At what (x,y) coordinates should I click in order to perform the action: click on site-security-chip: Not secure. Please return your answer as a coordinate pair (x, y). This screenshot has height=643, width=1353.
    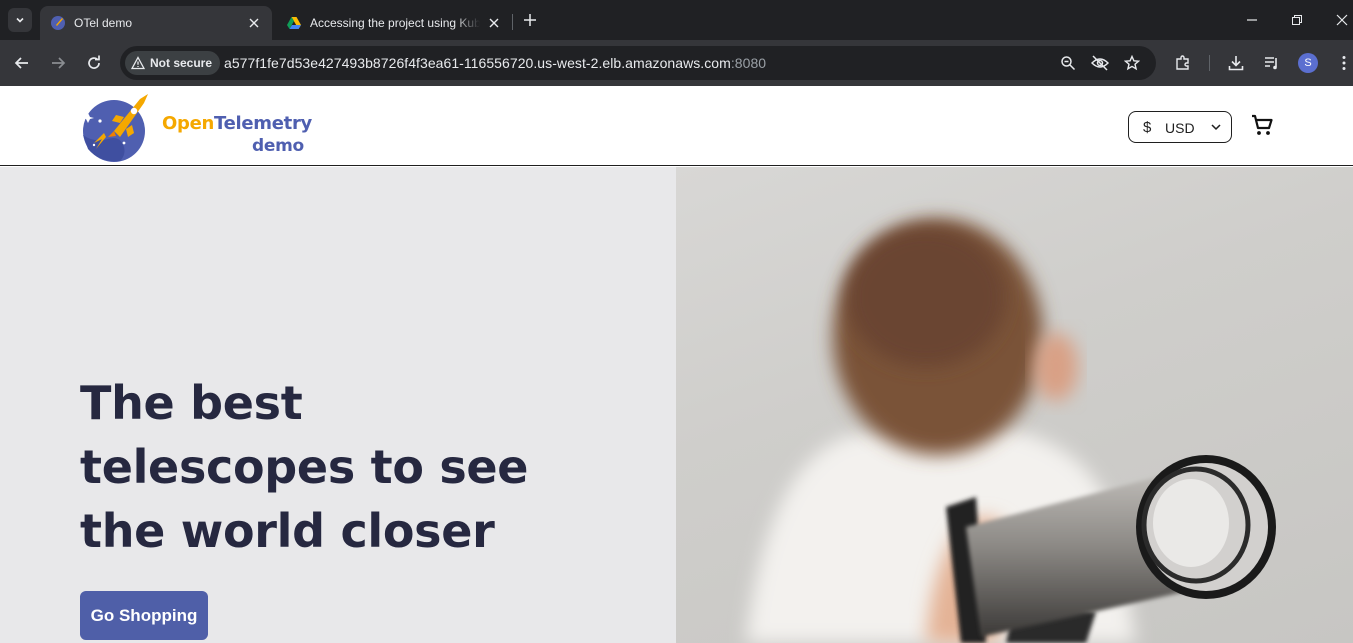
    Looking at the image, I should click on (173, 63).